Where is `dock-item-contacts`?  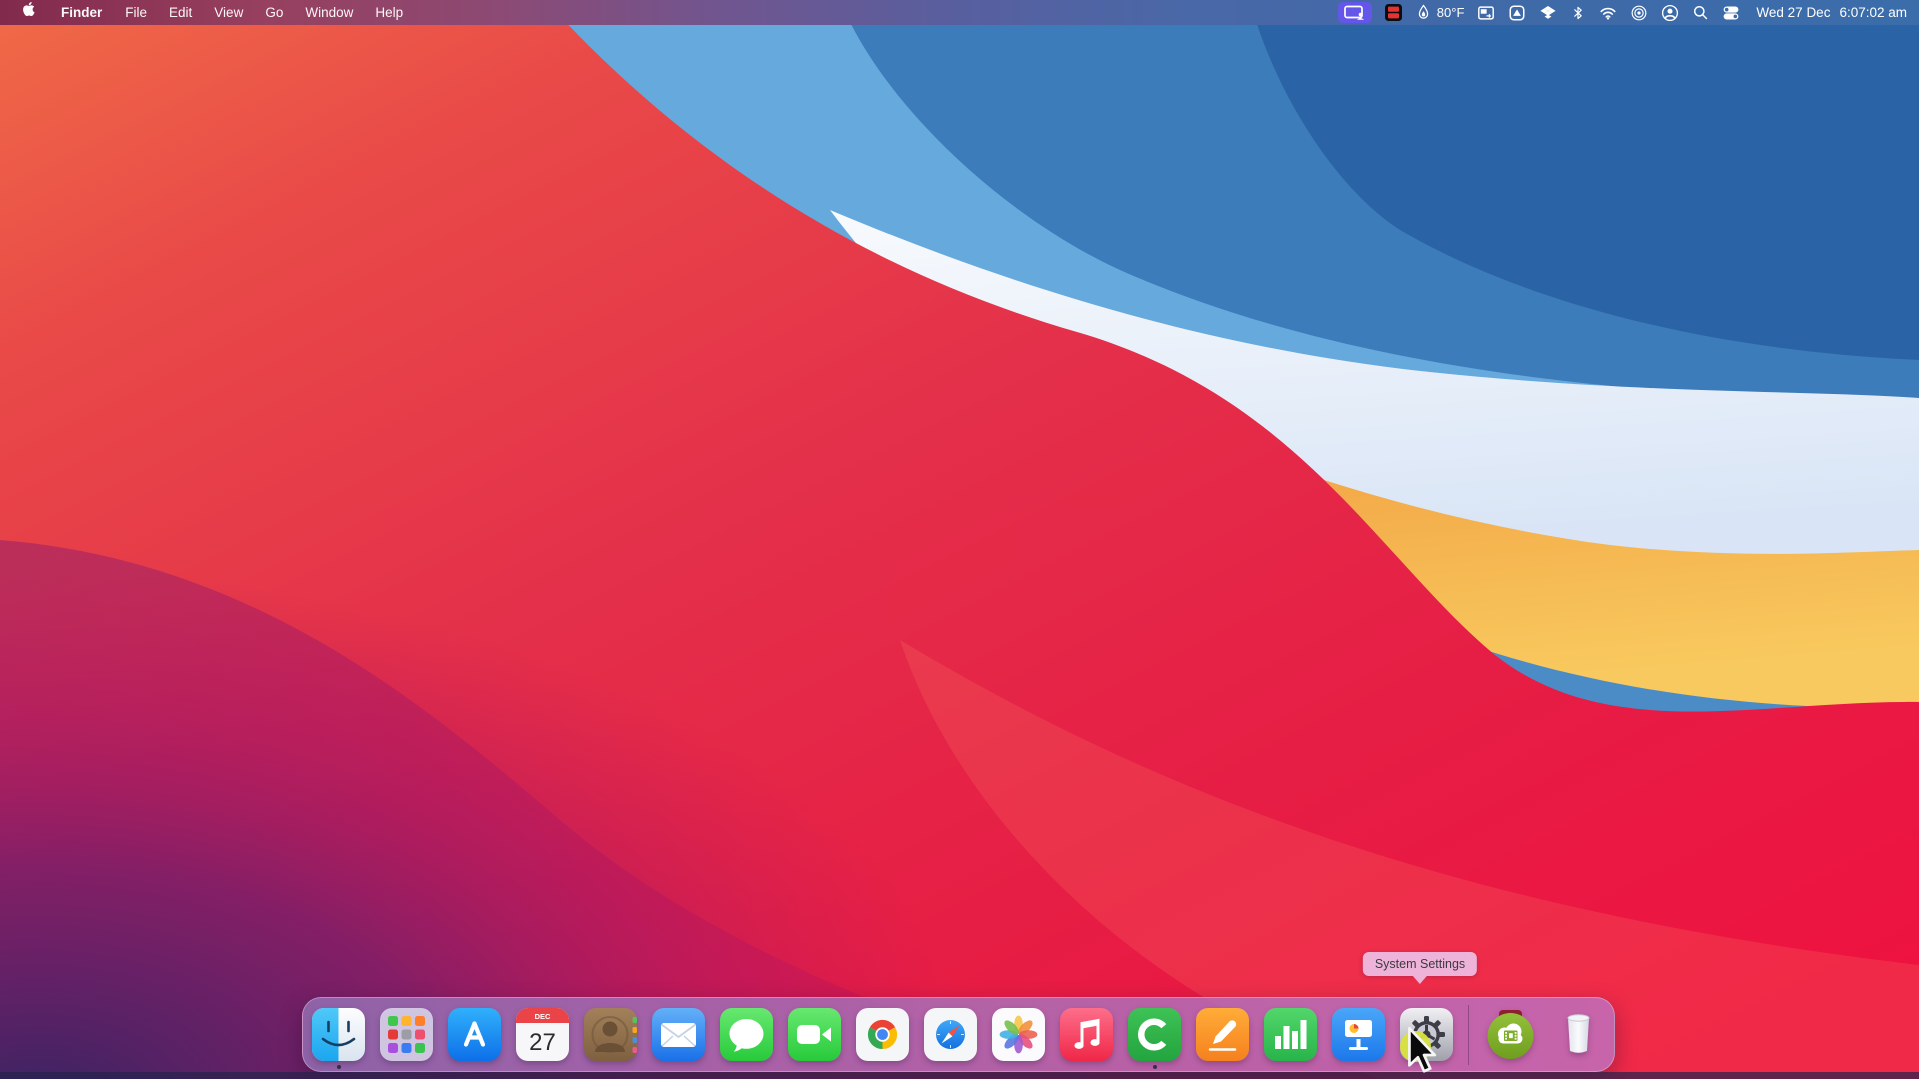 dock-item-contacts is located at coordinates (610, 1034).